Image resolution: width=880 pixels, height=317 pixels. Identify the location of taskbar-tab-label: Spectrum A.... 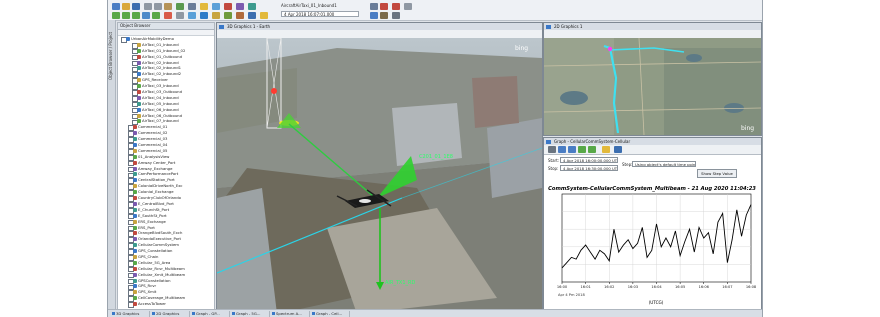
(289, 313).